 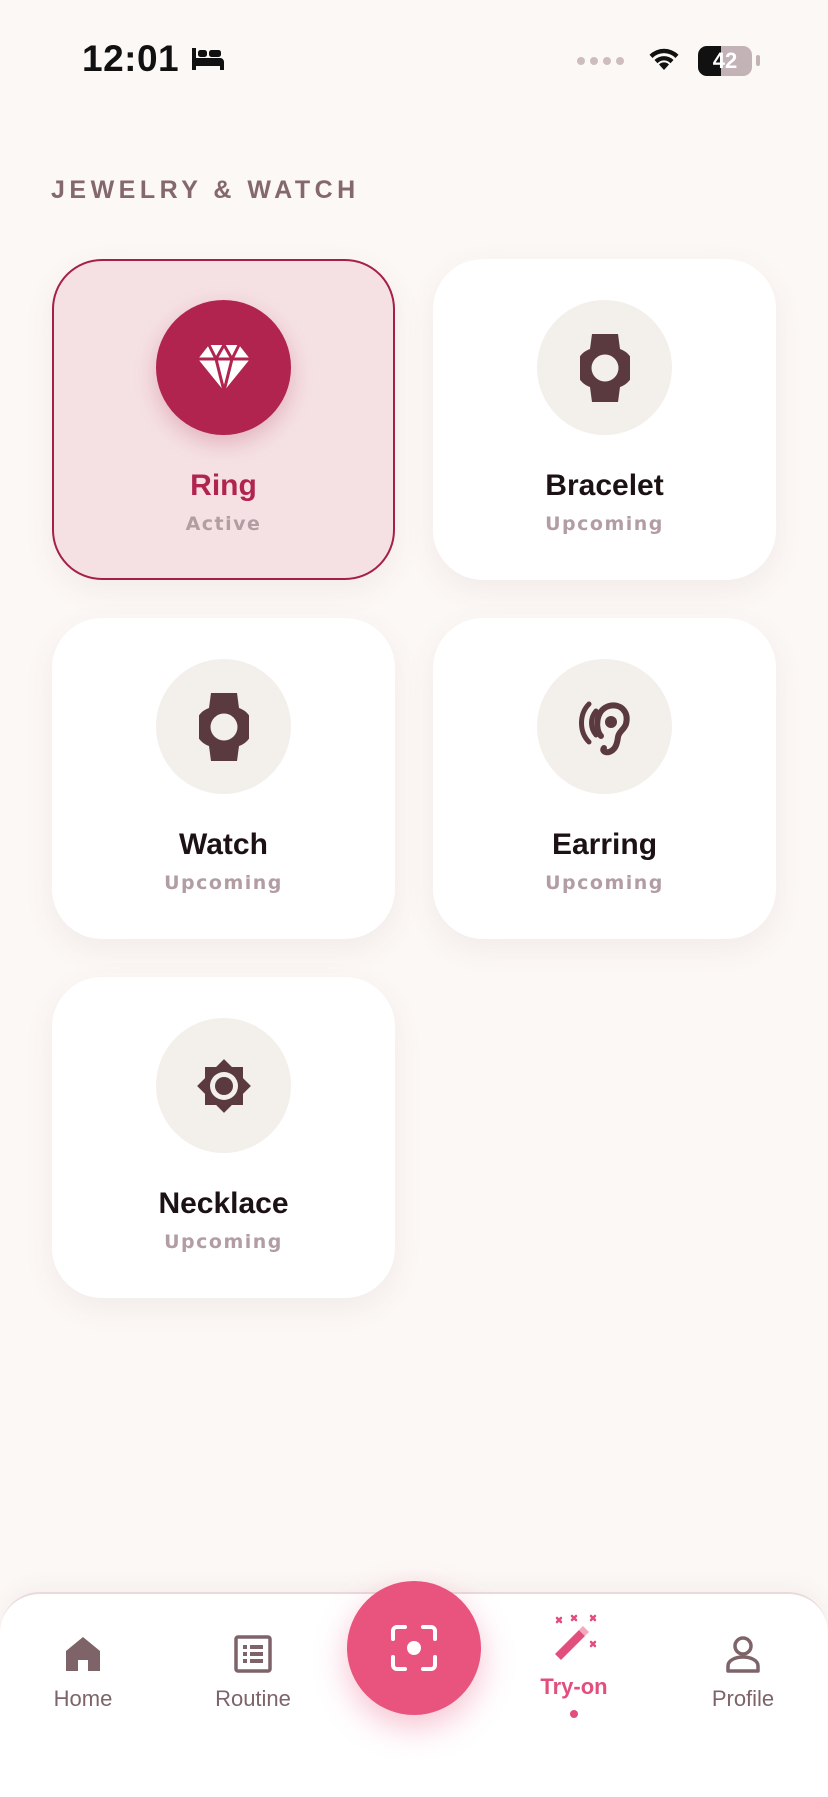 I want to click on scan-button, so click(x=414, y=1648).